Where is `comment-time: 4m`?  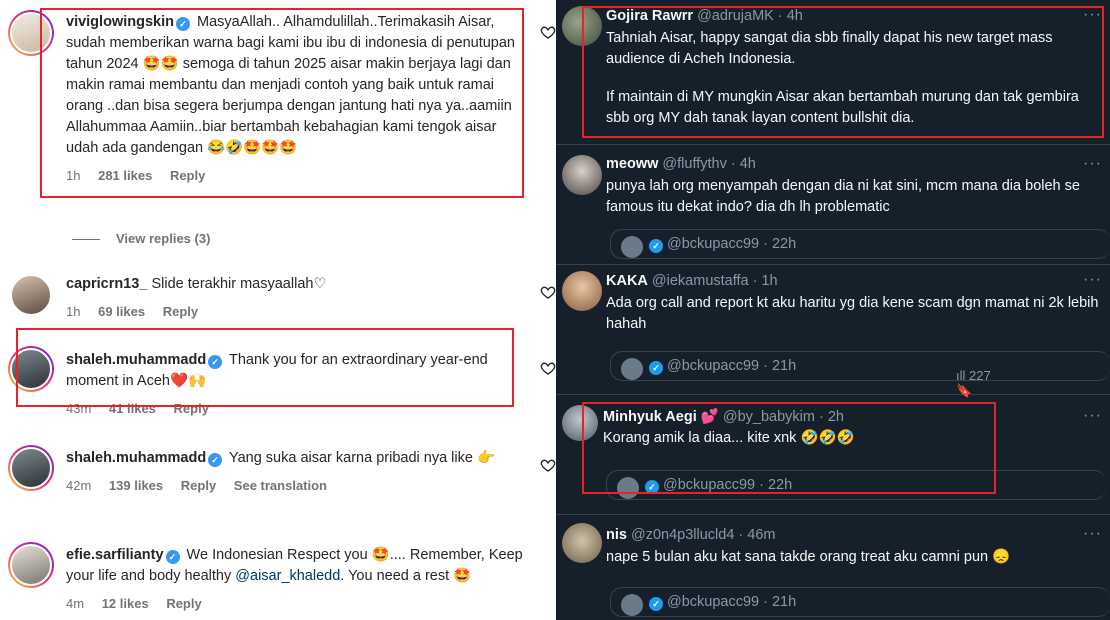
comment-time: 4m is located at coordinates (75, 603).